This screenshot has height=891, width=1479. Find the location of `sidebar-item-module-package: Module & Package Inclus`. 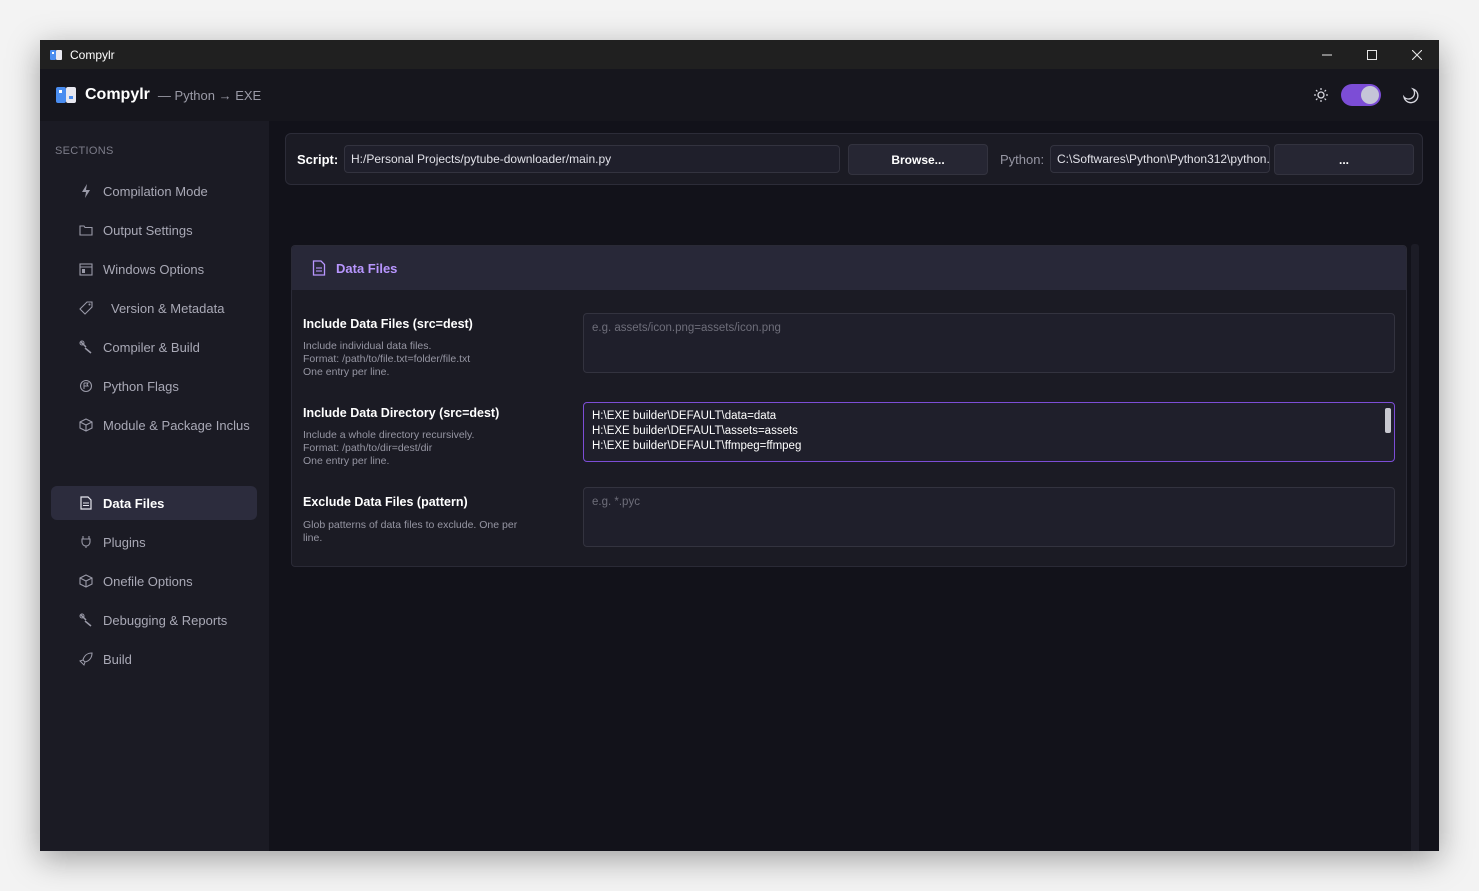

sidebar-item-module-package: Module & Package Inclus is located at coordinates (154, 425).